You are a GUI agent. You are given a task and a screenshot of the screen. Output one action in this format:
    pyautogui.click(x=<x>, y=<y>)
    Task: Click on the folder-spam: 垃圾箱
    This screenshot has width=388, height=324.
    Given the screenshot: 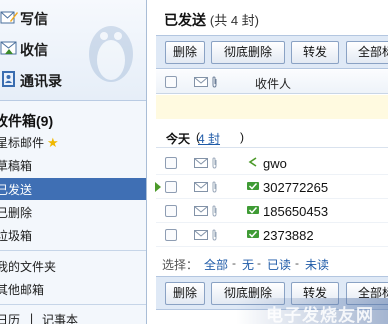 What is the action you would take?
    pyautogui.click(x=73, y=235)
    